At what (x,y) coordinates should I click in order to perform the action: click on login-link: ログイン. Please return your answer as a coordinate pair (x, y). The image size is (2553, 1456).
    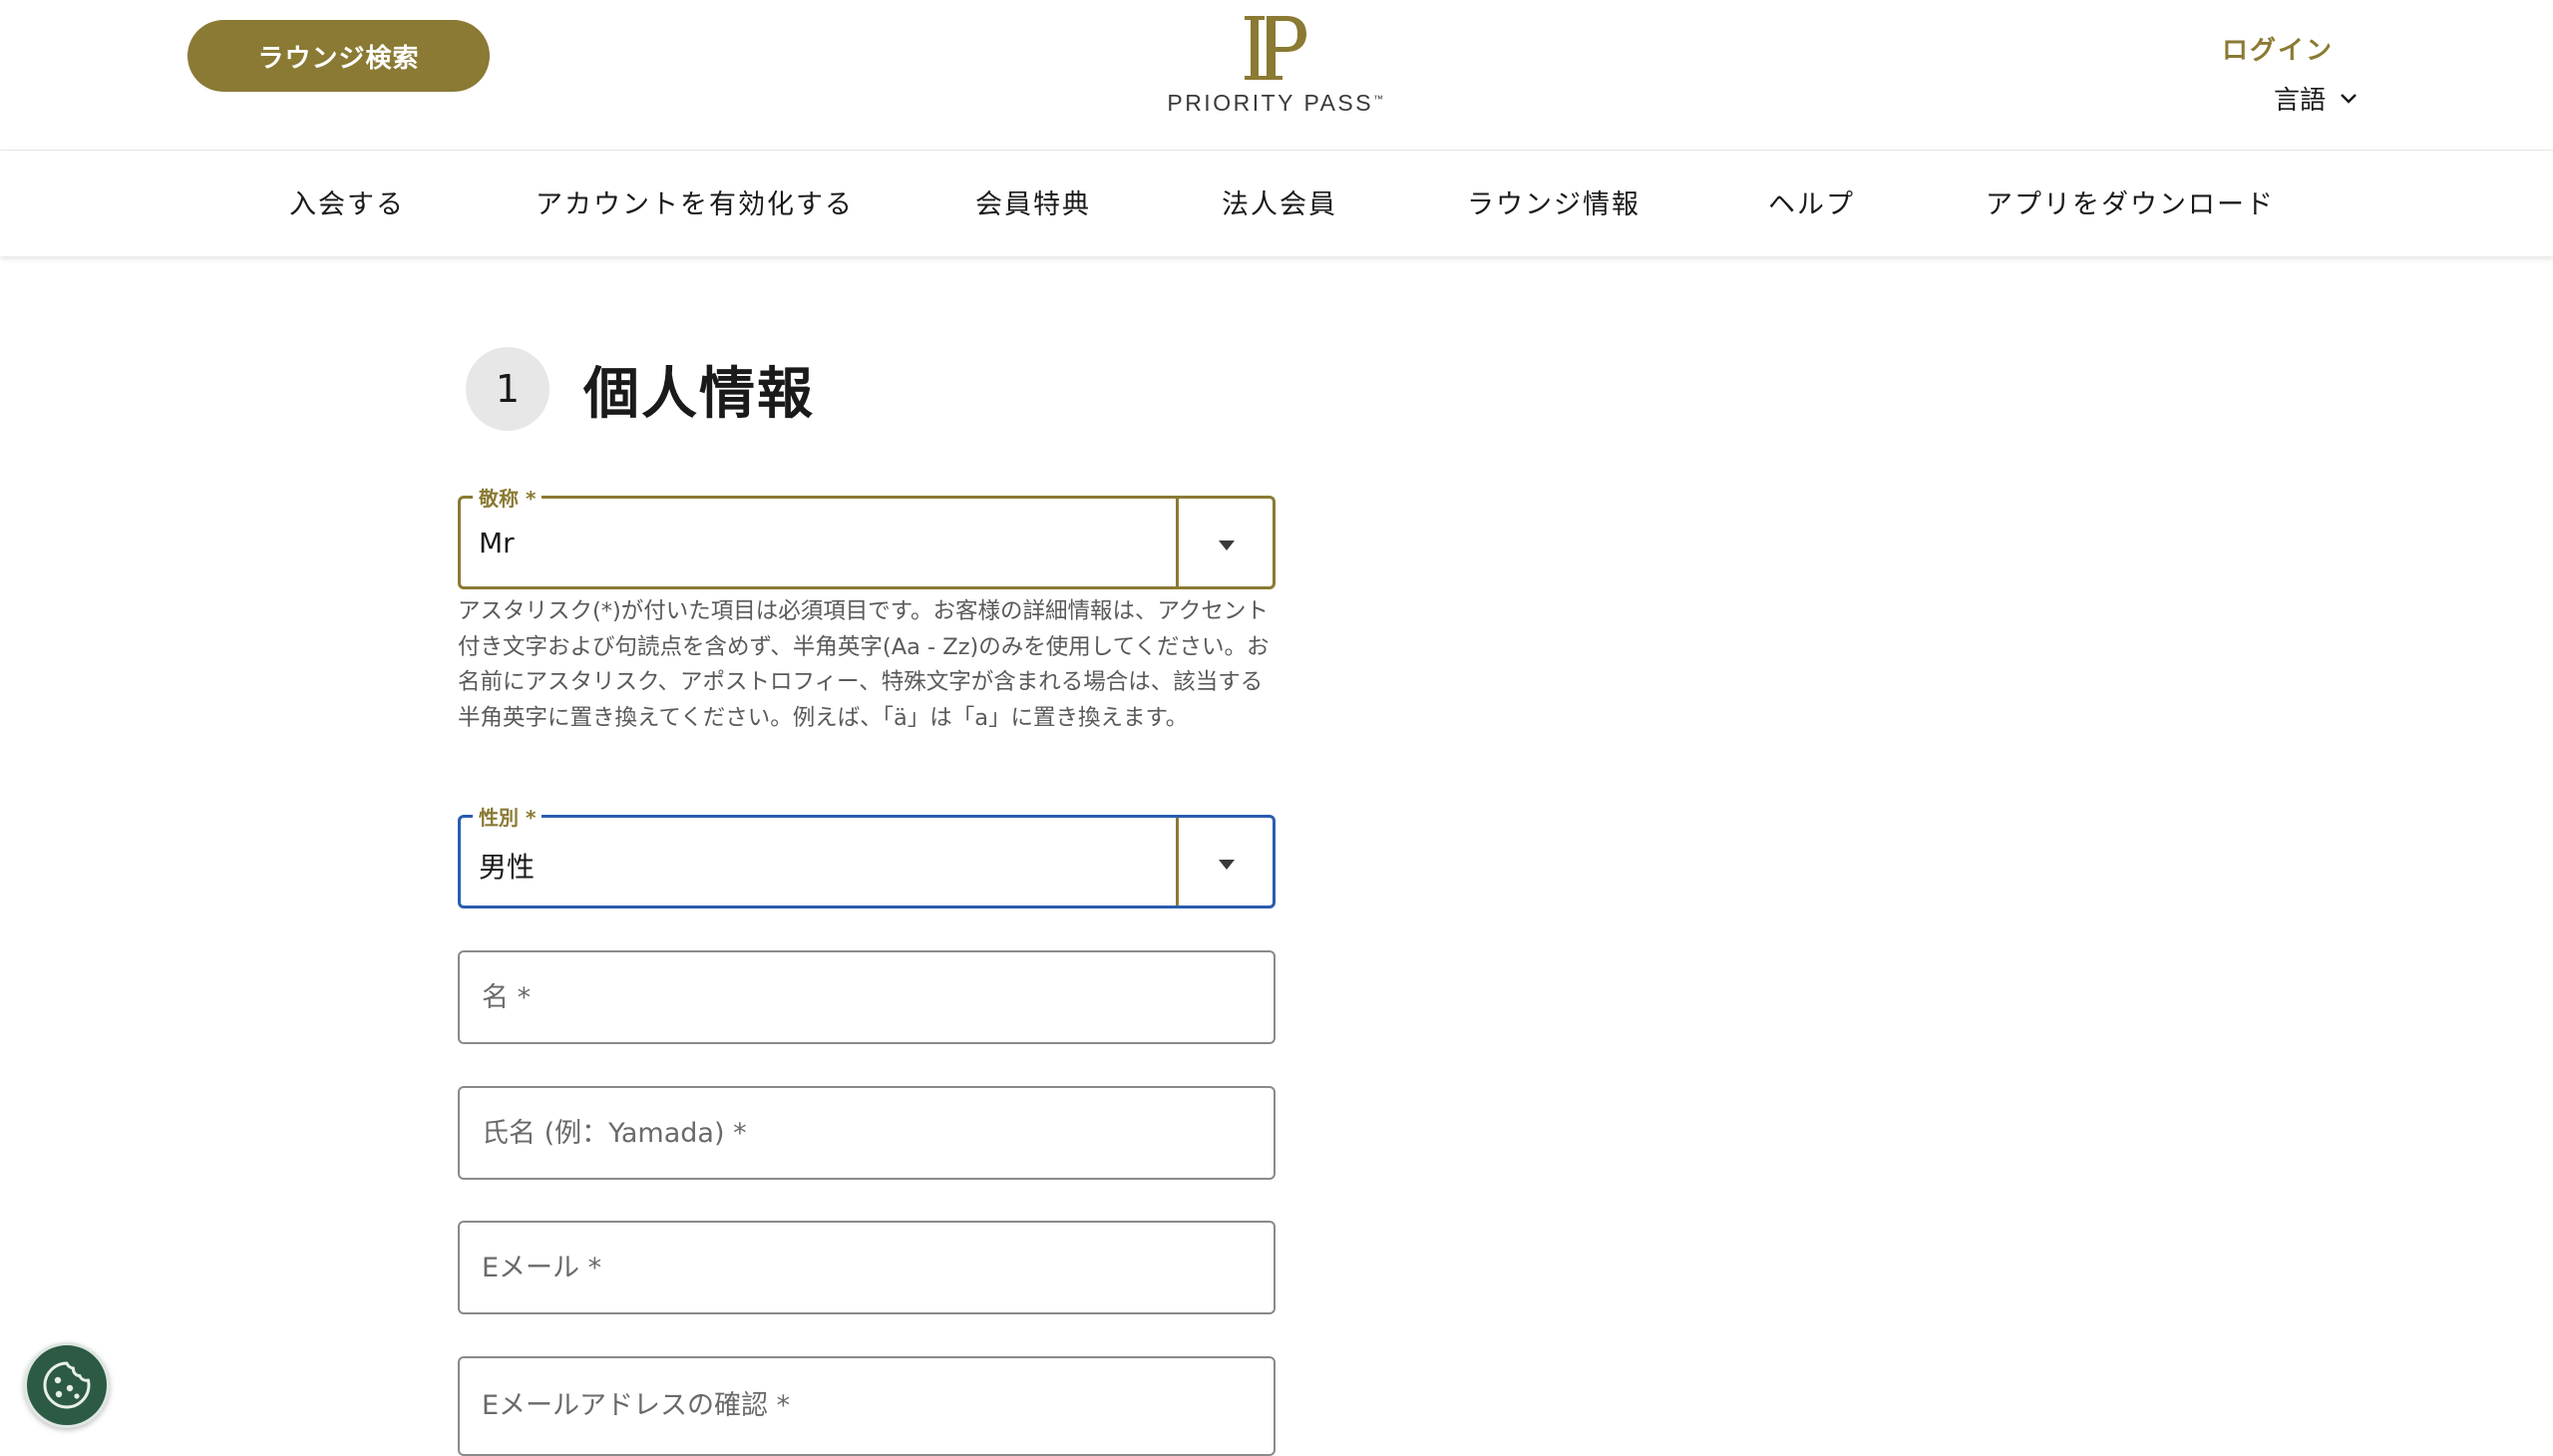
    Looking at the image, I should click on (2278, 48).